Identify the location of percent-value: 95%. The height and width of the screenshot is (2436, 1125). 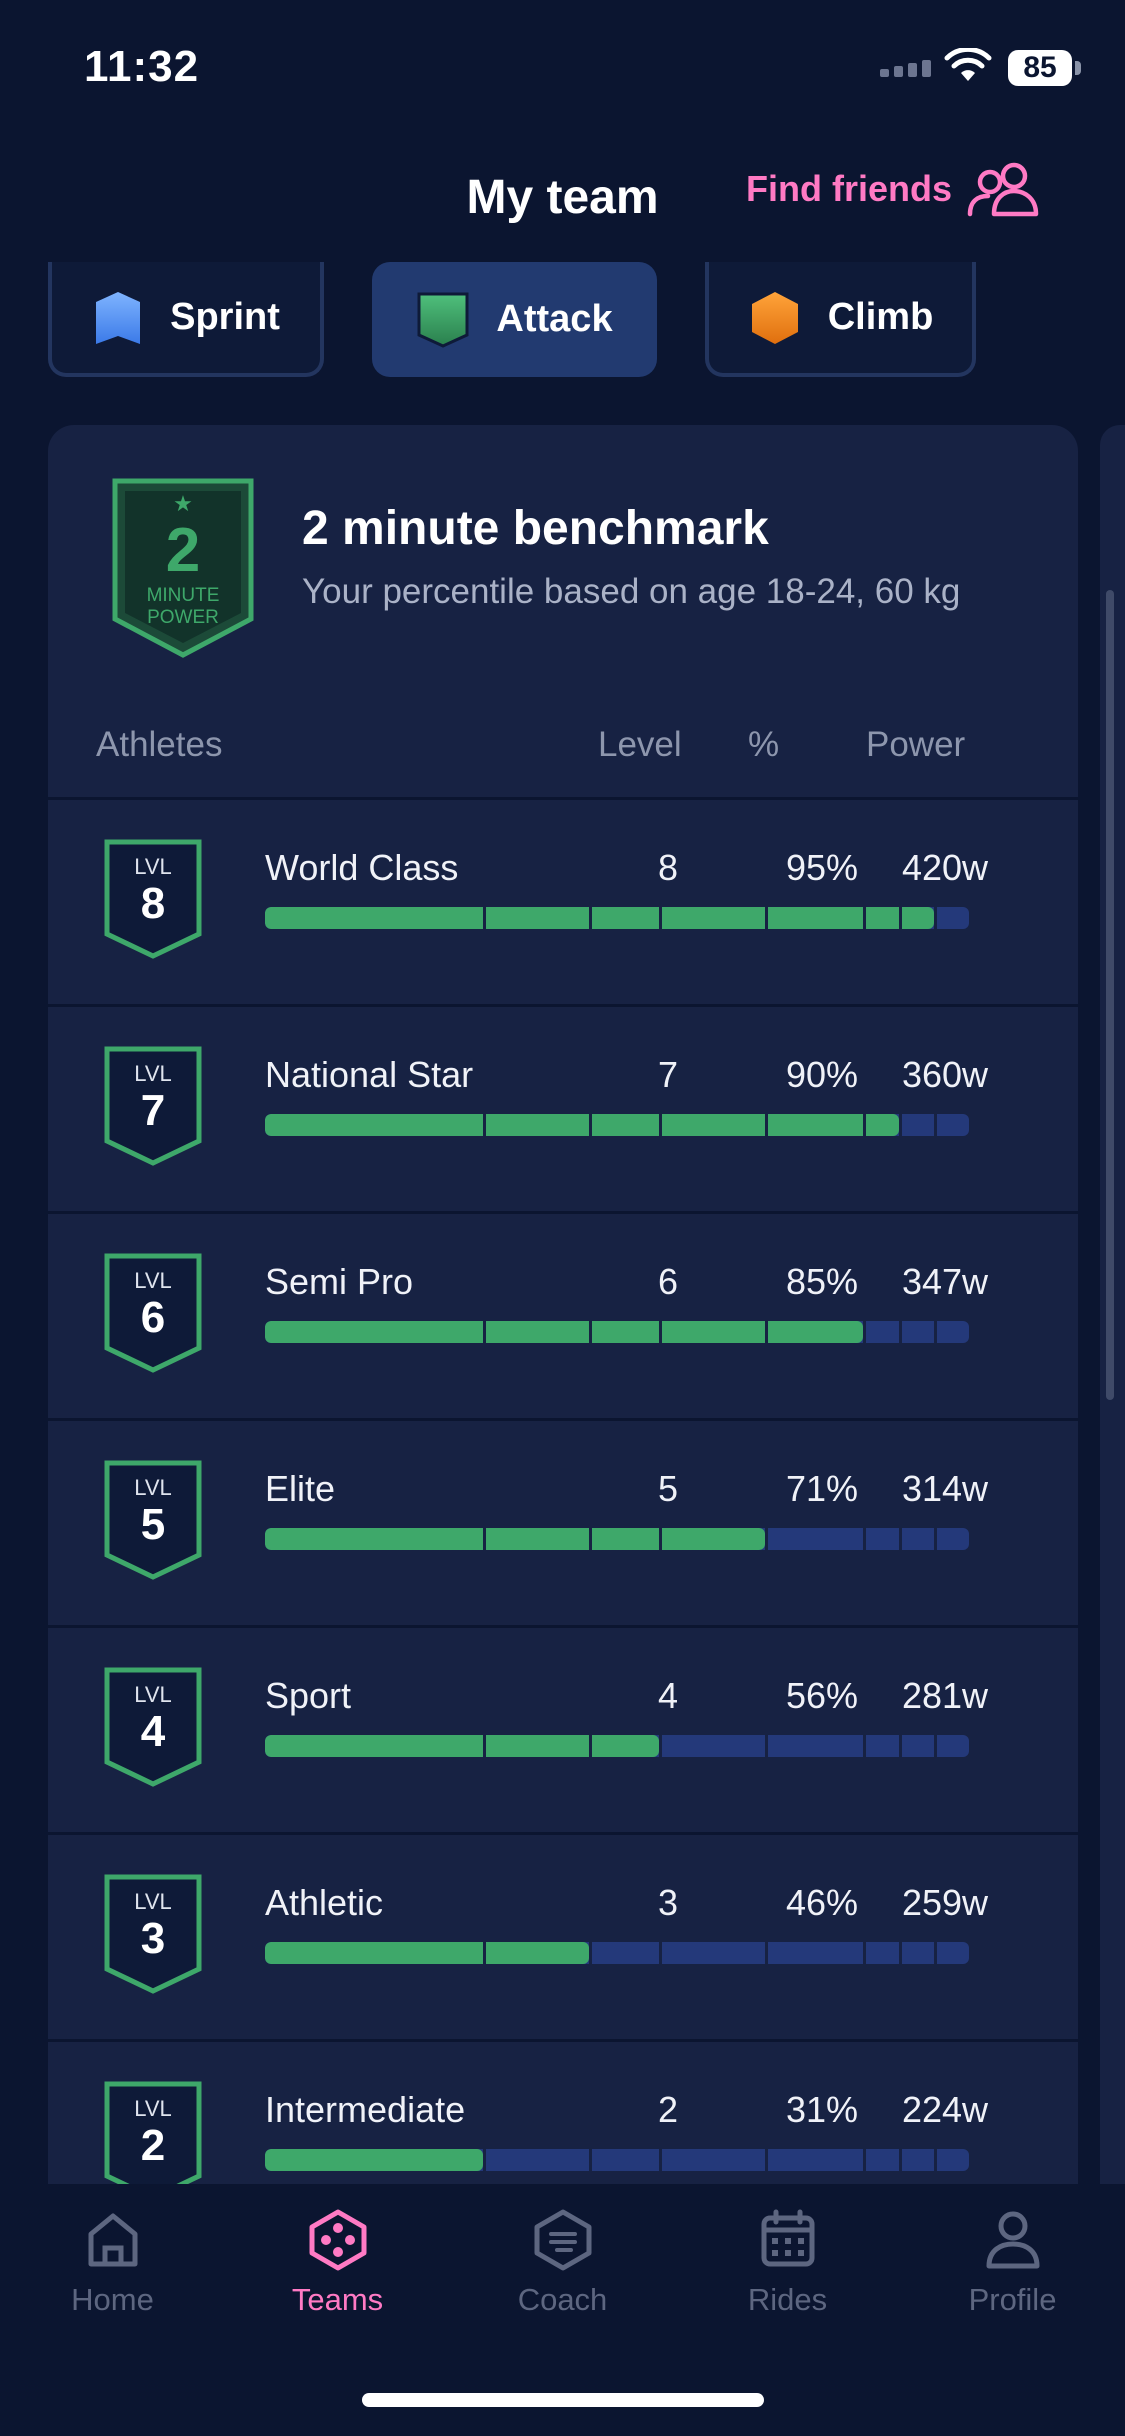
(821, 867).